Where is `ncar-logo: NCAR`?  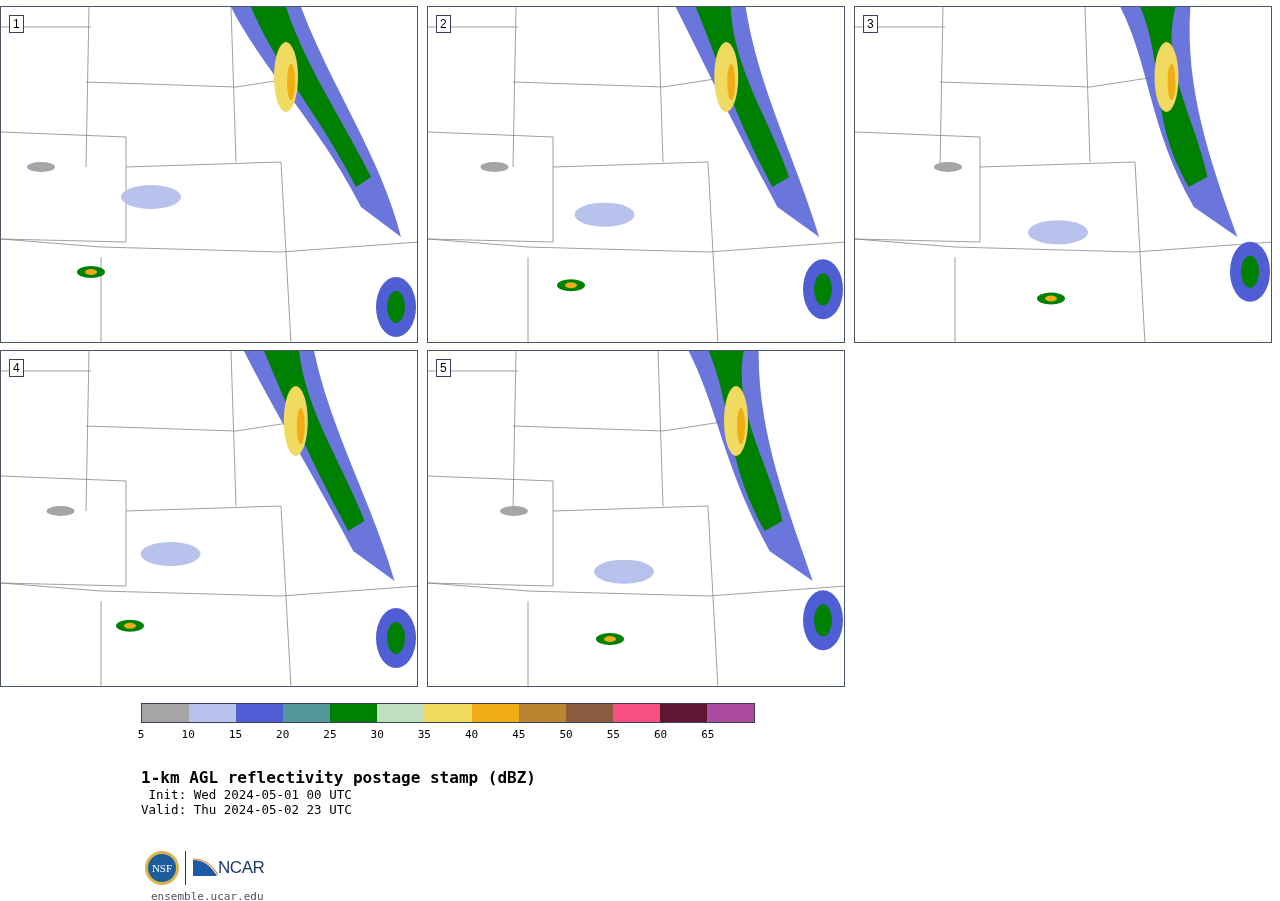
ncar-logo: NCAR is located at coordinates (241, 868).